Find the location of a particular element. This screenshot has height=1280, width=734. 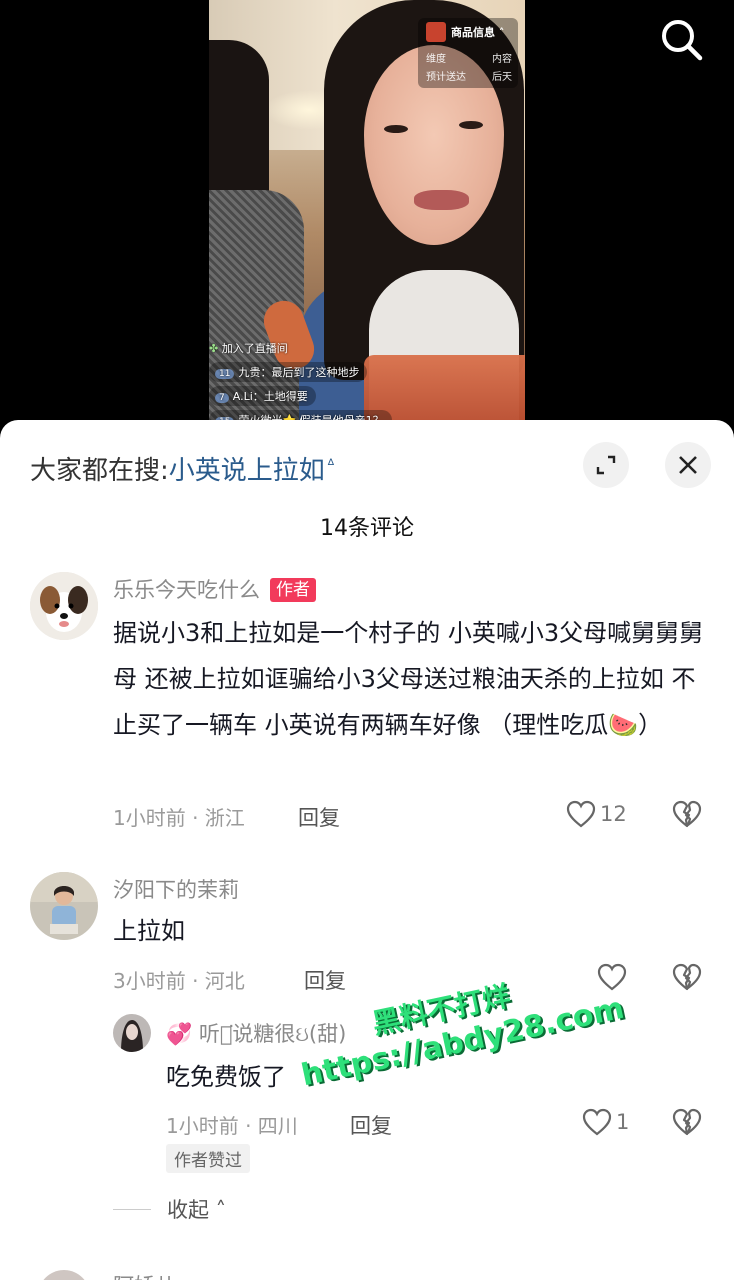

product-row-value: 后天 is located at coordinates (502, 77).